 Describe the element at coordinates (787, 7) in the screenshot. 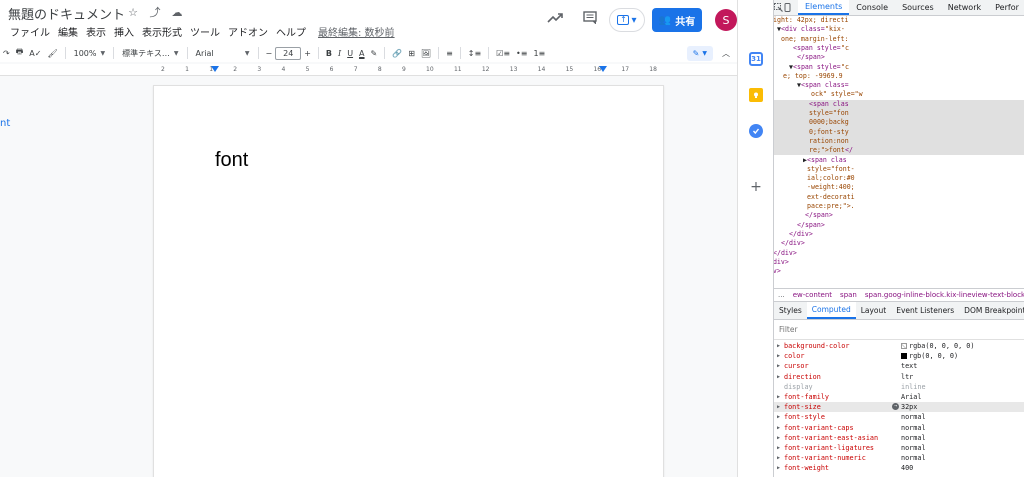

I see `device-toolbar-icon` at that location.